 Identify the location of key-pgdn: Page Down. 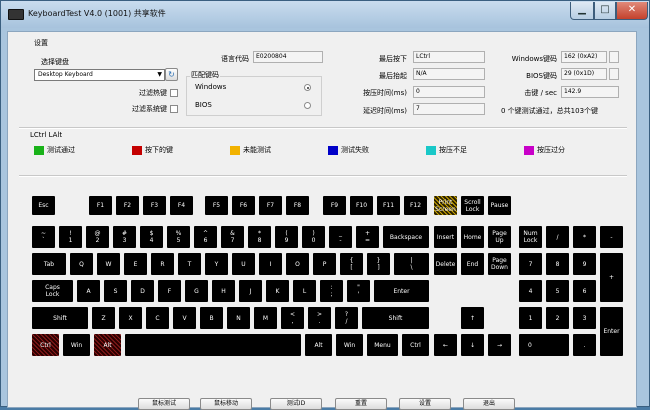
(499, 264).